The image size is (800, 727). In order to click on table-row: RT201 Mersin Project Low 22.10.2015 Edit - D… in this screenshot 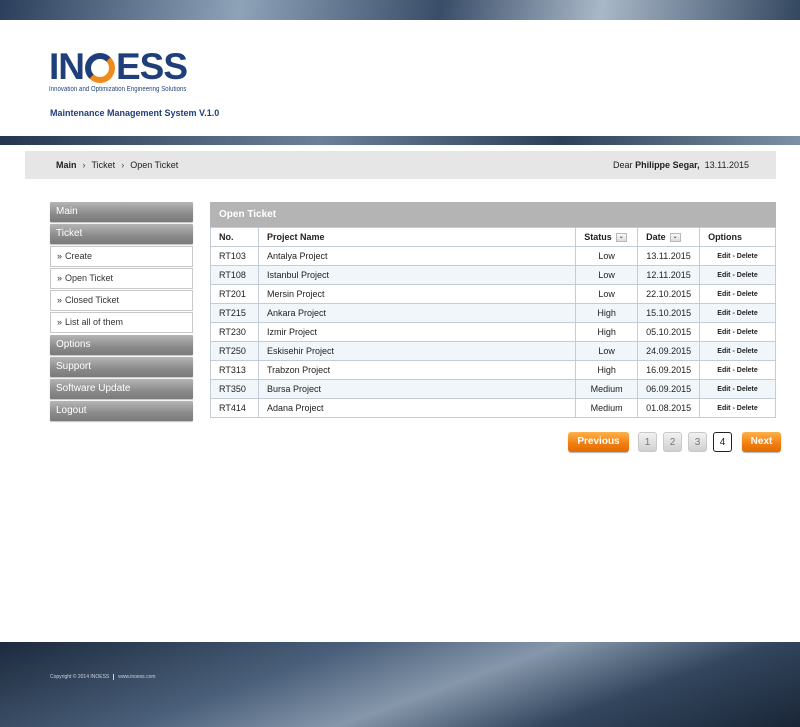, I will do `click(493, 294)`.